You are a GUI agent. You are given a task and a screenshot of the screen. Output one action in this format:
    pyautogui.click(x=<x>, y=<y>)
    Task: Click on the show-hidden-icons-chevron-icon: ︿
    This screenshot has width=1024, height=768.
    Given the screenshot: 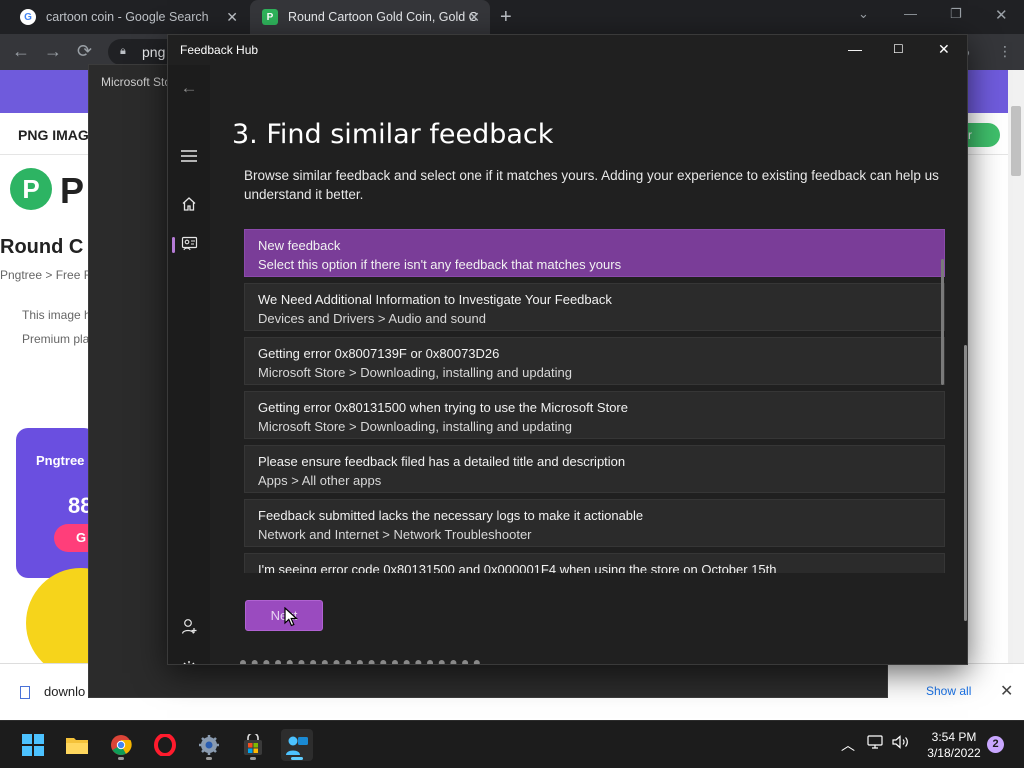 What is the action you would take?
    pyautogui.click(x=848, y=745)
    